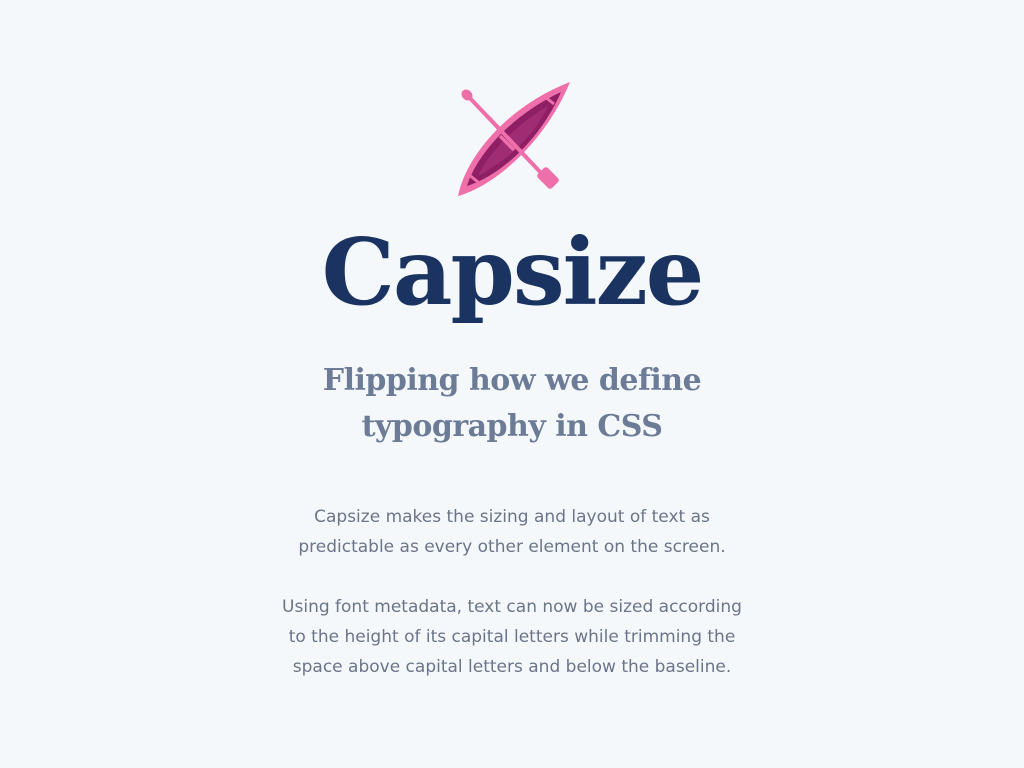 This screenshot has height=768, width=1024. I want to click on tagline: Flipping how we define typography in CSS, so click(512, 404).